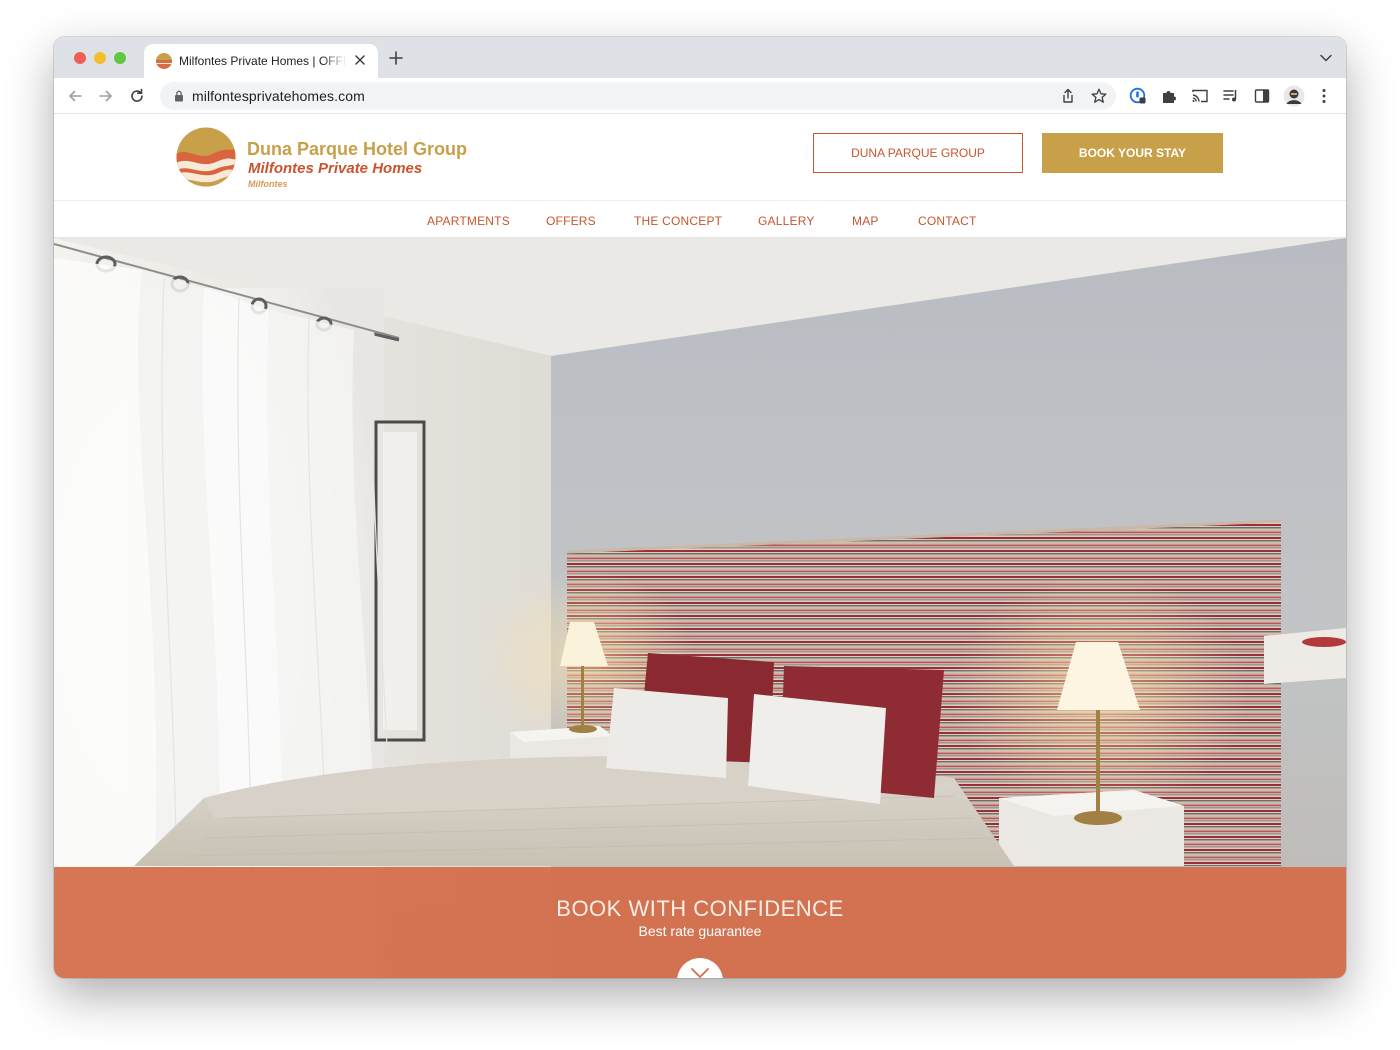  What do you see at coordinates (700, 922) in the screenshot?
I see `book-with-confidence-banner: BOOK WITH CONFIDENCE Best rate guarantee` at bounding box center [700, 922].